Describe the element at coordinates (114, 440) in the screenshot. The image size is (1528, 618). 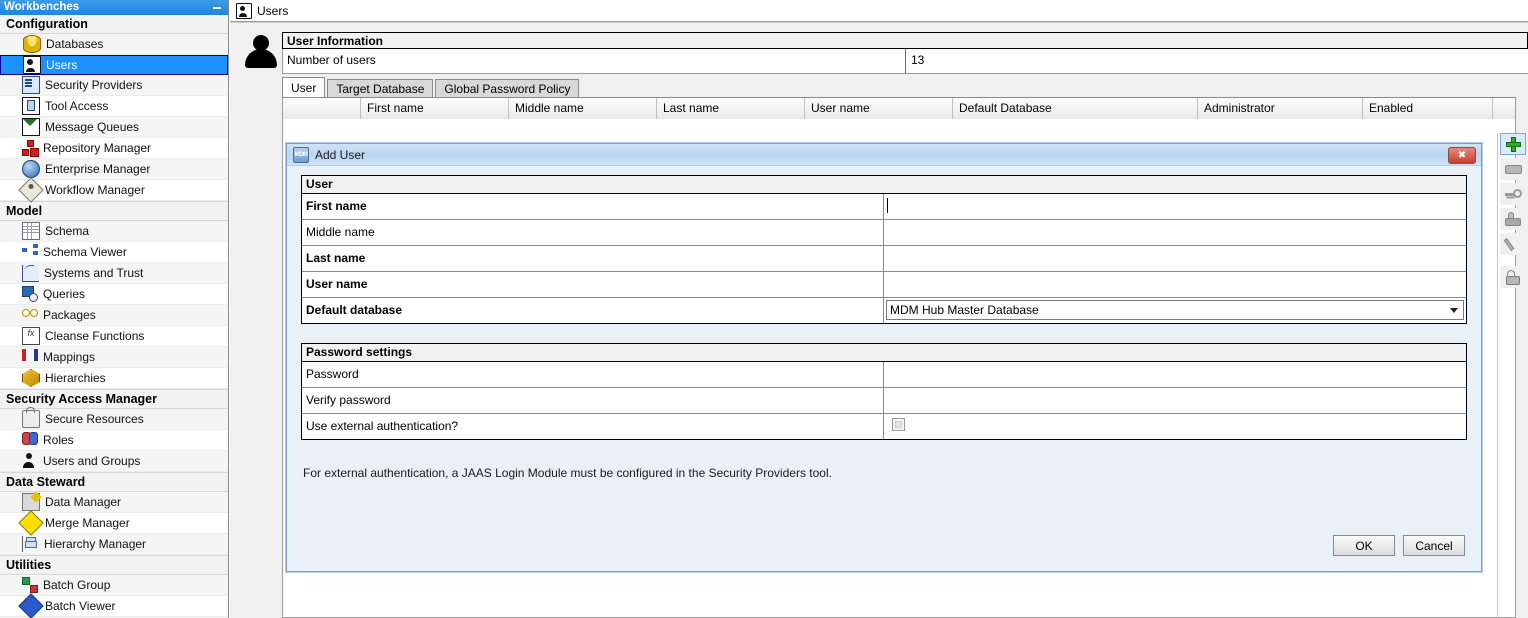
I see `sidebar-item-roles: Roles` at that location.